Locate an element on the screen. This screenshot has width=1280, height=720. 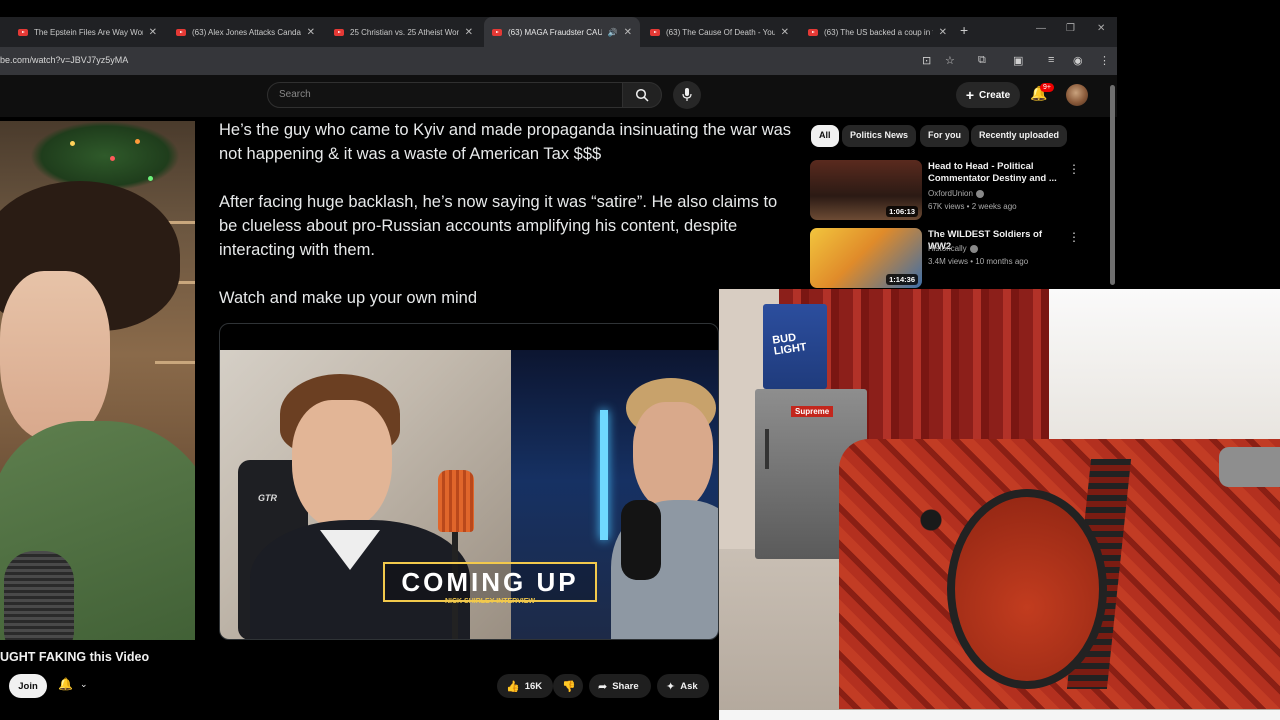
browser-tab: (63) The Cause Of Death - YouTube ✕ is located at coordinates (719, 32).